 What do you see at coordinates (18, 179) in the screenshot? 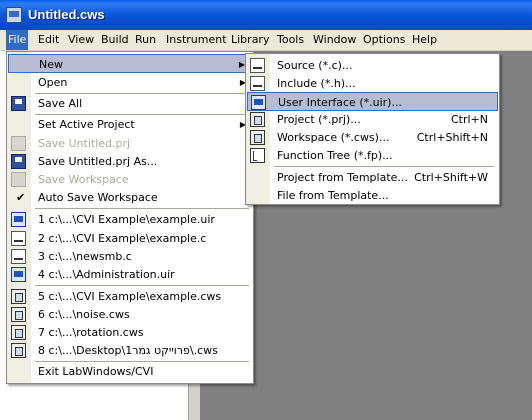
I see `save-workspace-icon` at bounding box center [18, 179].